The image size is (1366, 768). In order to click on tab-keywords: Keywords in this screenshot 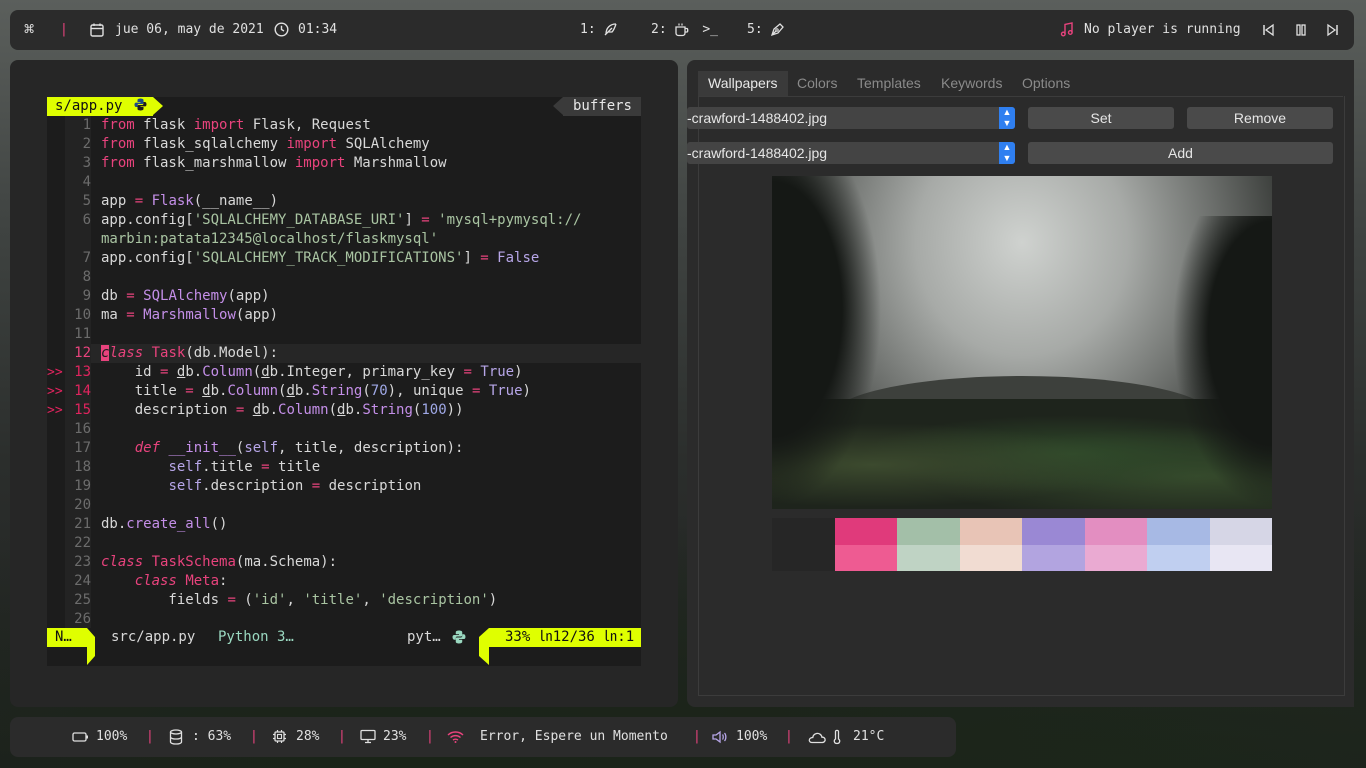, I will do `click(971, 83)`.